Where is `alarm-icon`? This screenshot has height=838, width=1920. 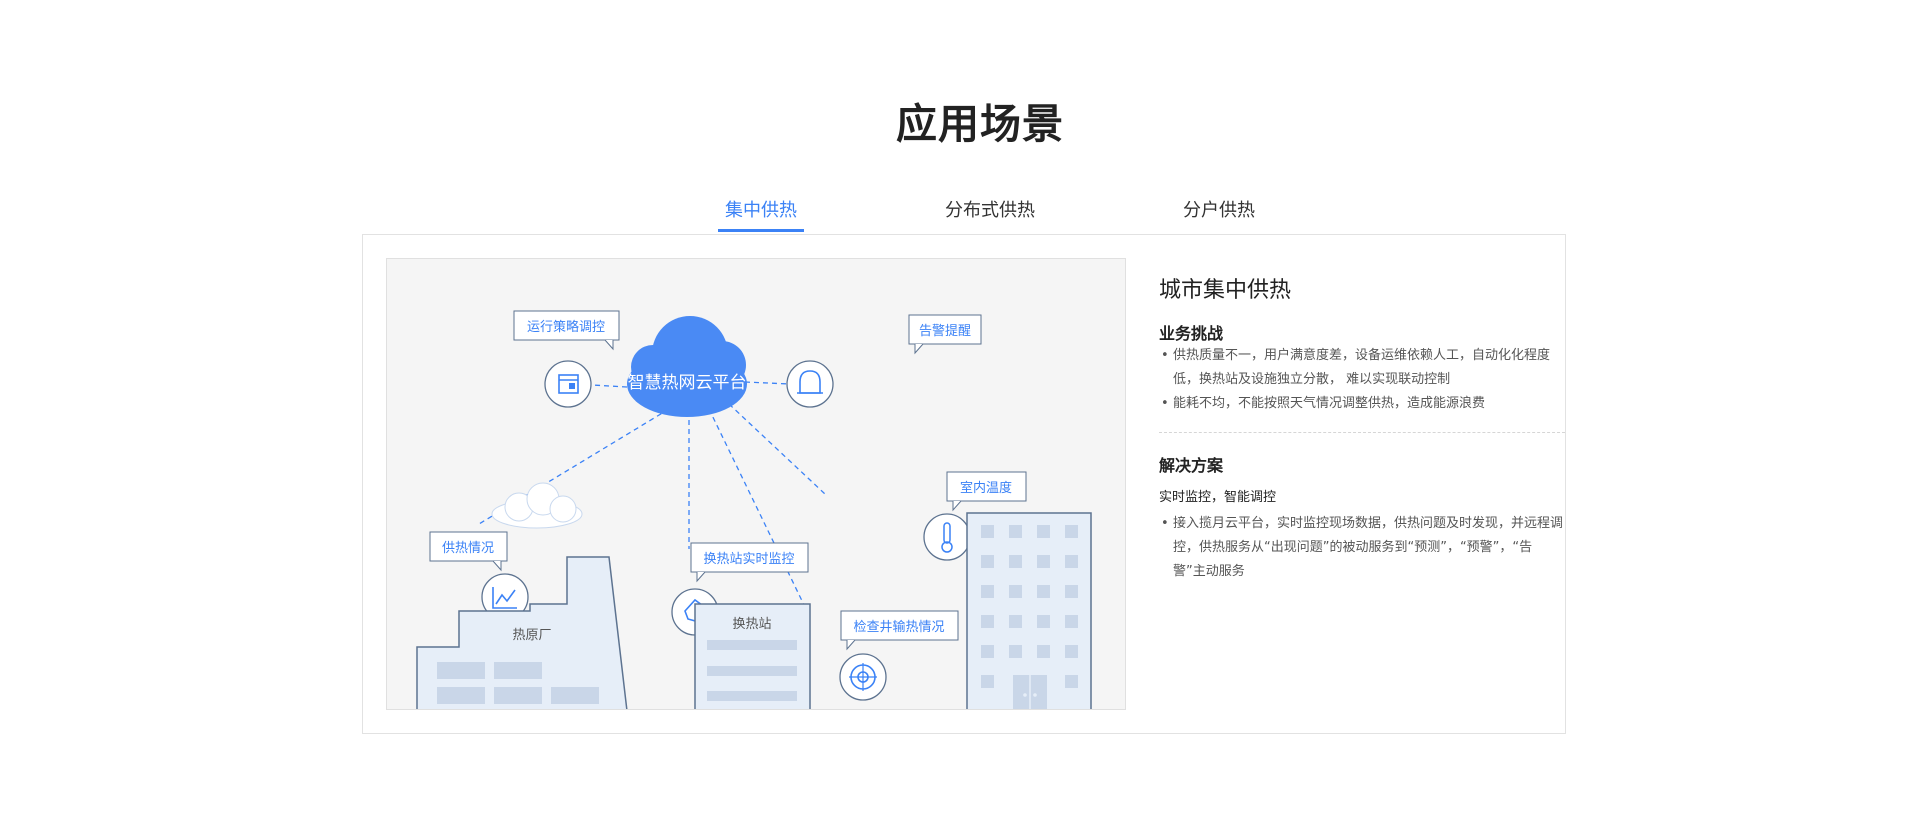 alarm-icon is located at coordinates (810, 384).